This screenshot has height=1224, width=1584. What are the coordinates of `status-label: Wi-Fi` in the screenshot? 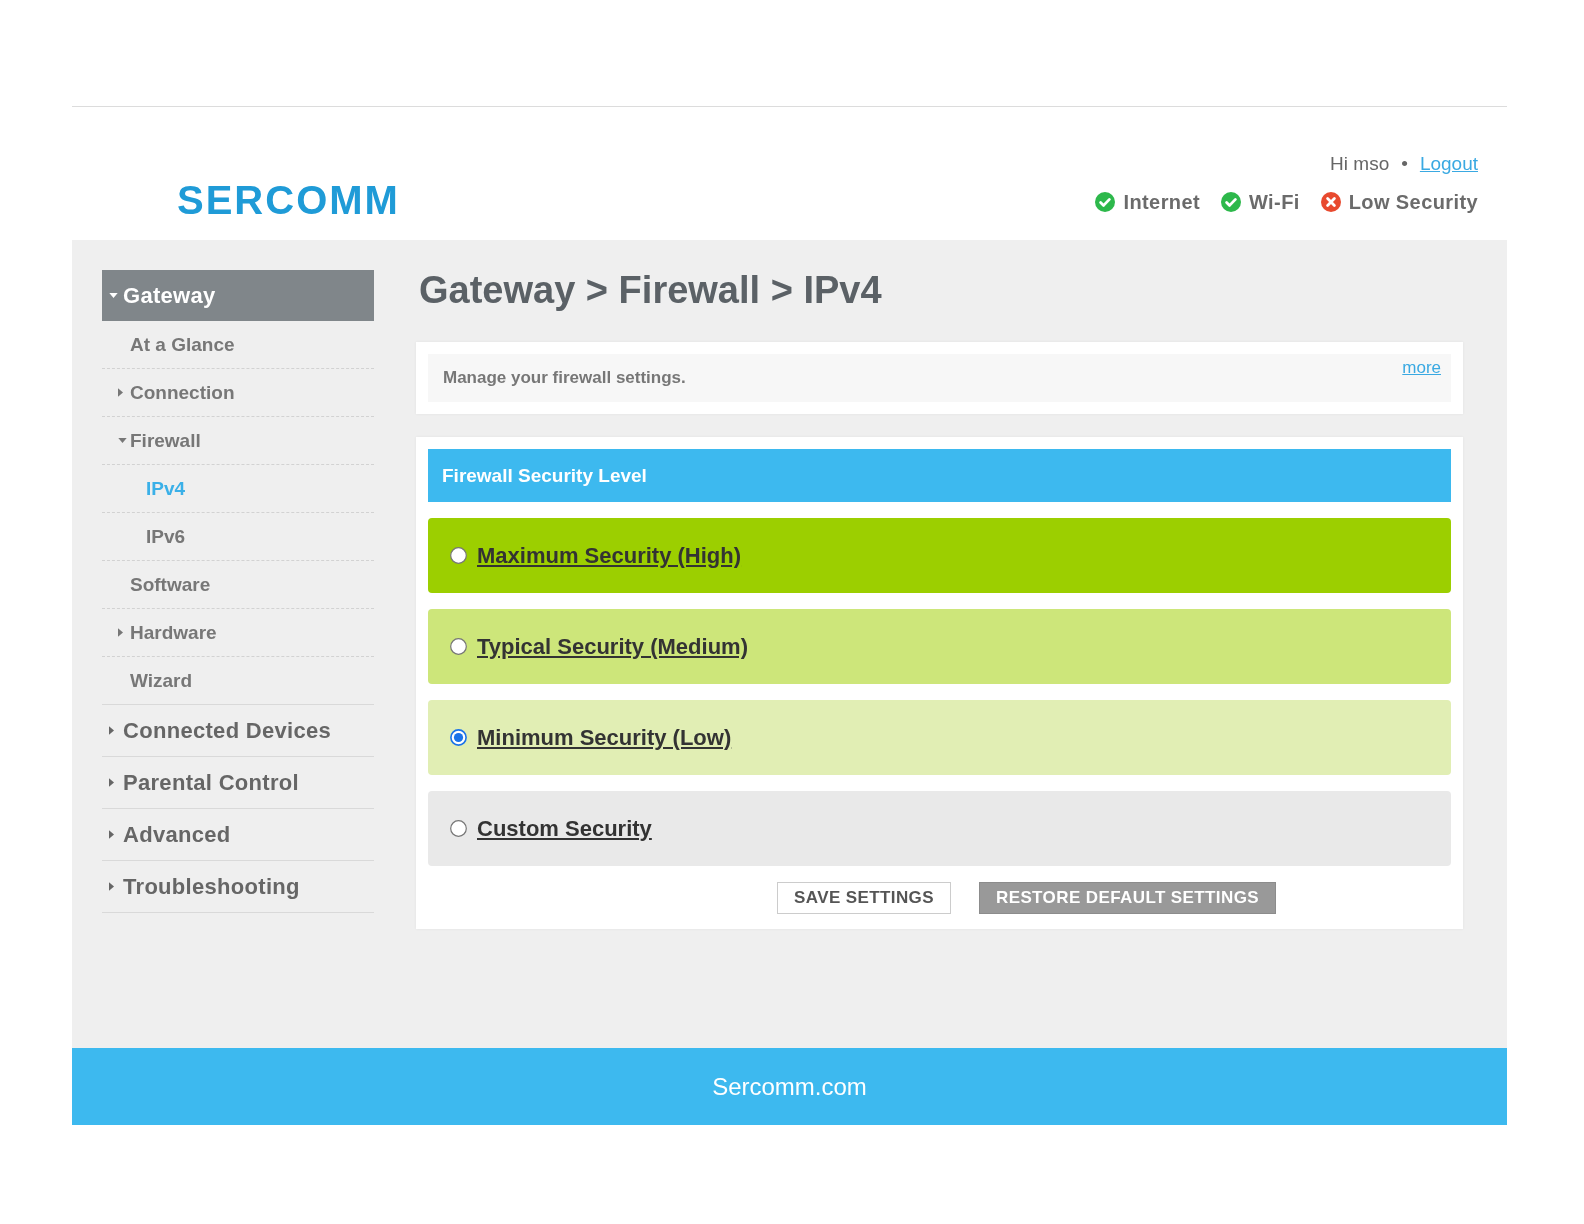 It's located at (1274, 202).